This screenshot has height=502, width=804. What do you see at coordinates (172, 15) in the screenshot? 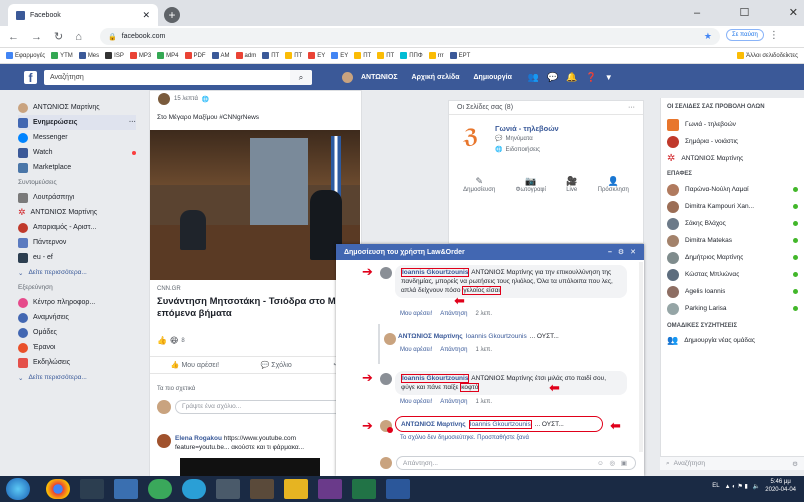
I see `new-tab-button: +` at bounding box center [172, 15].